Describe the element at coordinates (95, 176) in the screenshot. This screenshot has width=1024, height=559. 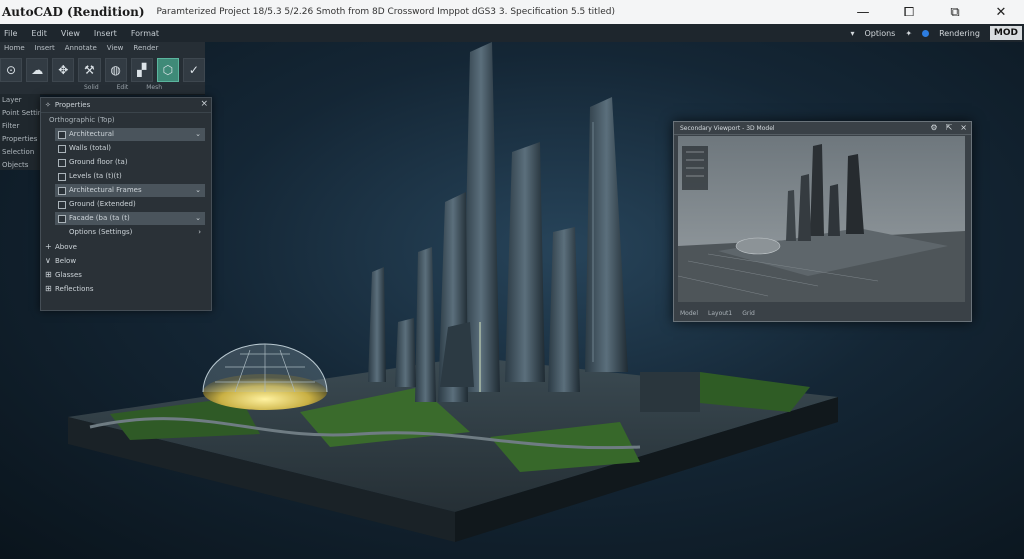
I see `palette-row-label: Levels (ta (t)(t)` at that location.